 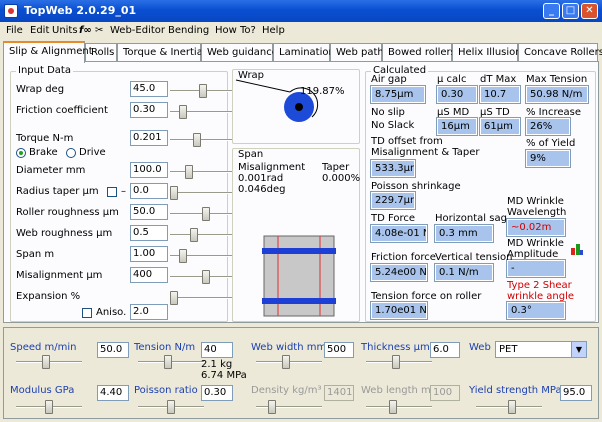 What do you see at coordinates (203, 235) in the screenshot?
I see `web-roughness-slider` at bounding box center [203, 235].